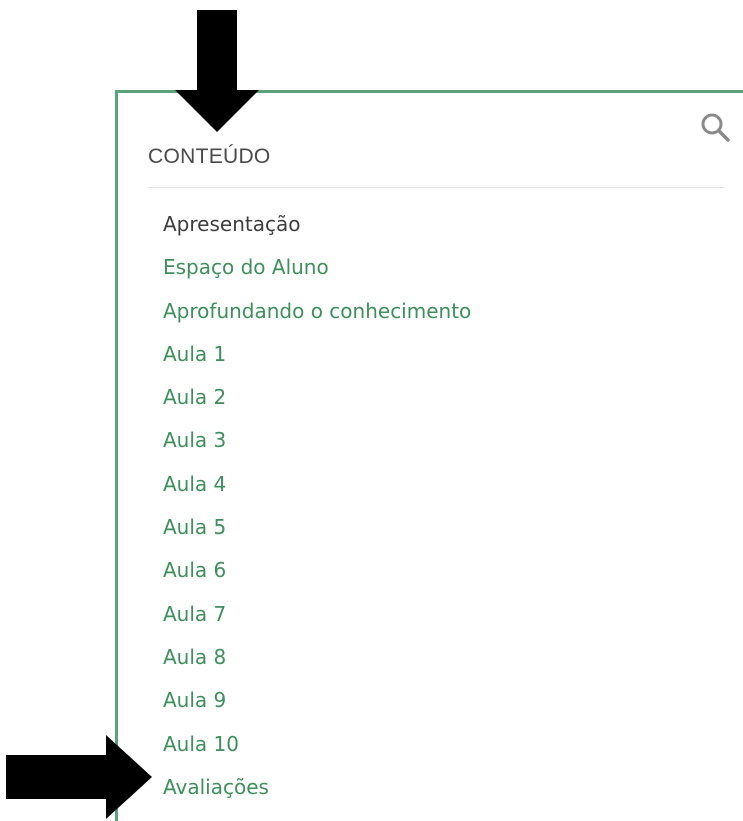  I want to click on menu-item-aula-4: Aula 4, so click(317, 490).